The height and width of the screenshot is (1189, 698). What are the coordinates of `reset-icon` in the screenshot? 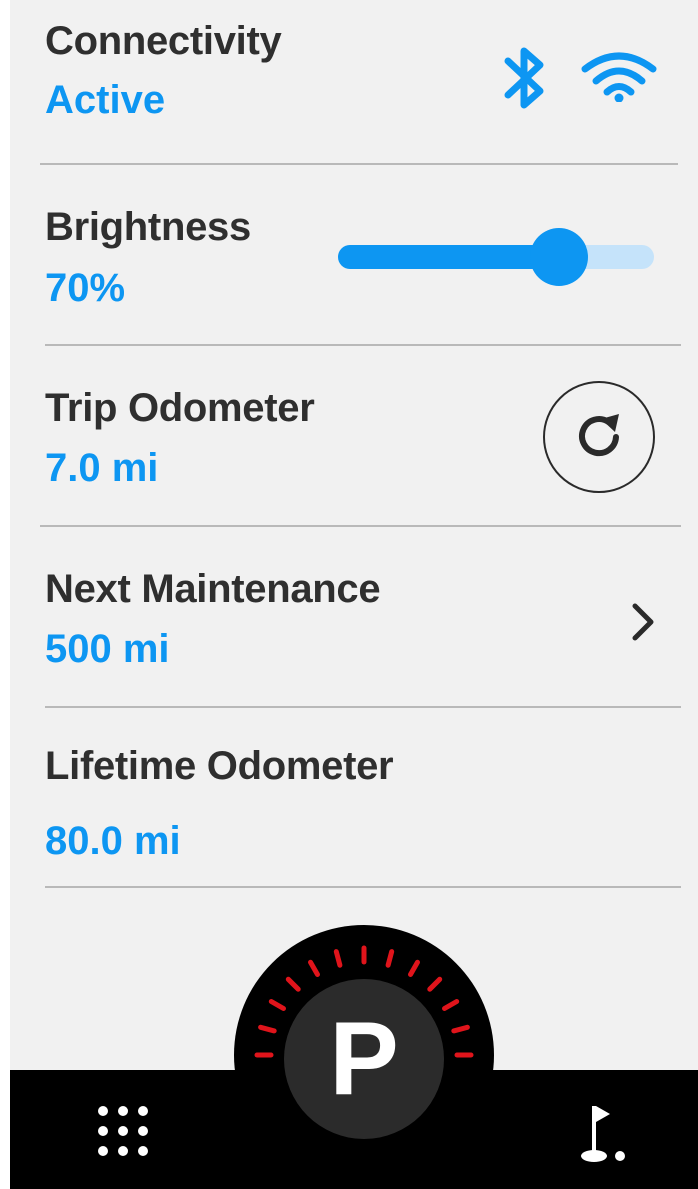 It's located at (599, 435).